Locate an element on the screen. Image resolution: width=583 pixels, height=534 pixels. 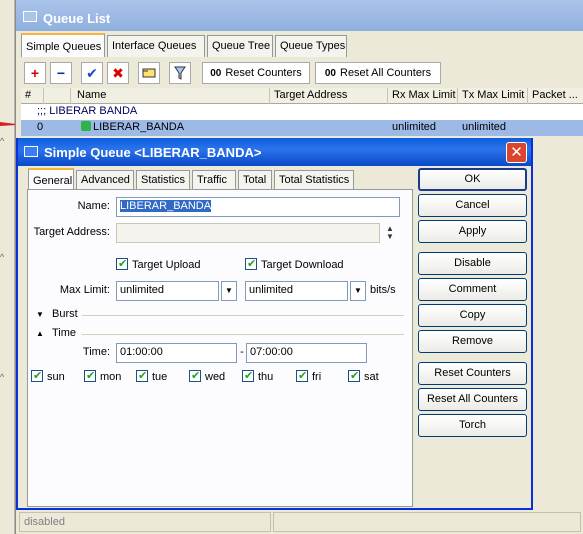
dialog-title: Simple Queue <LIBERAR_BANDA> is located at coordinates (153, 152).